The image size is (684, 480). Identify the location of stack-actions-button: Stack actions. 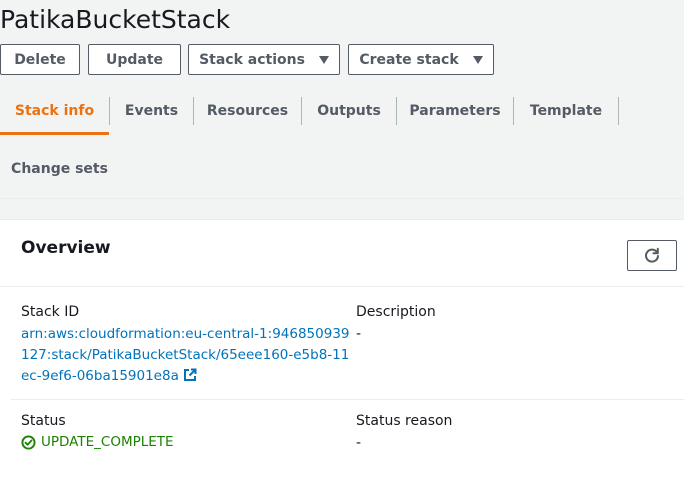
(264, 59).